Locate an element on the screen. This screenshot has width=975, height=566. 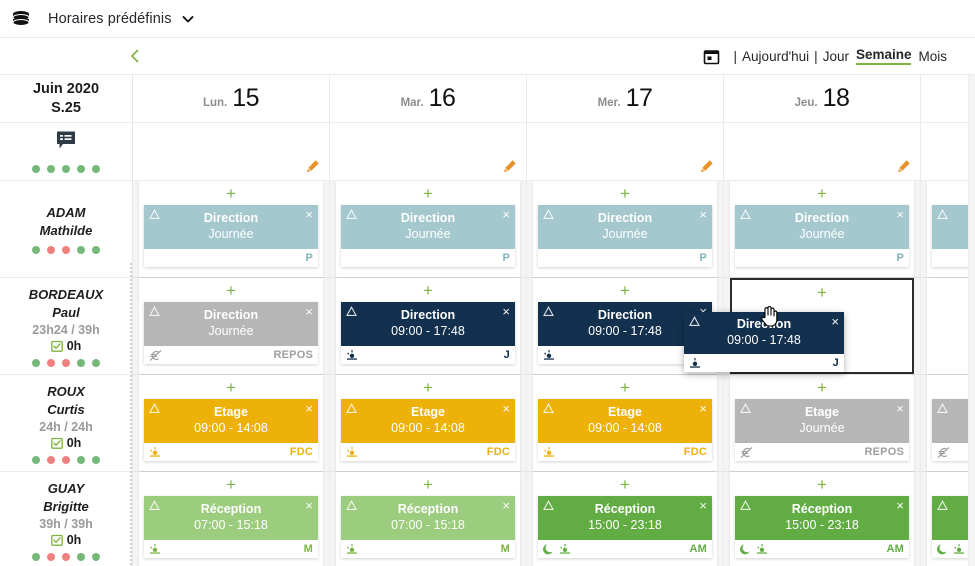
comment-list-icon is located at coordinates (66, 143).